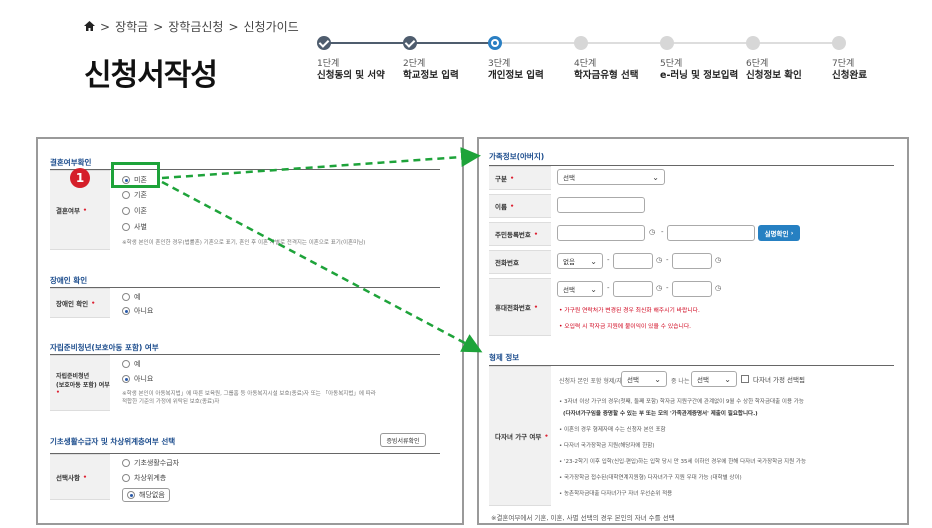 The width and height of the screenshot is (932, 528). I want to click on annotation-arrows, so click(322, 250).